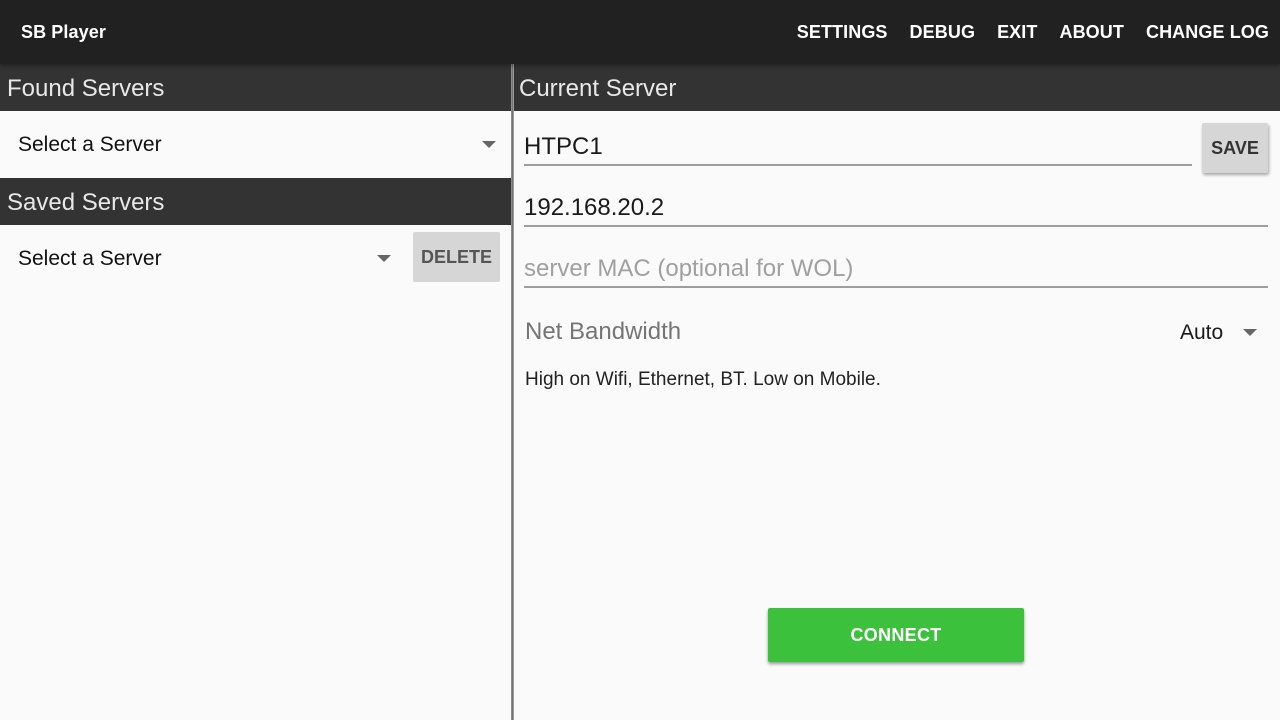  What do you see at coordinates (896, 635) in the screenshot?
I see `connect-button: CONNECT` at bounding box center [896, 635].